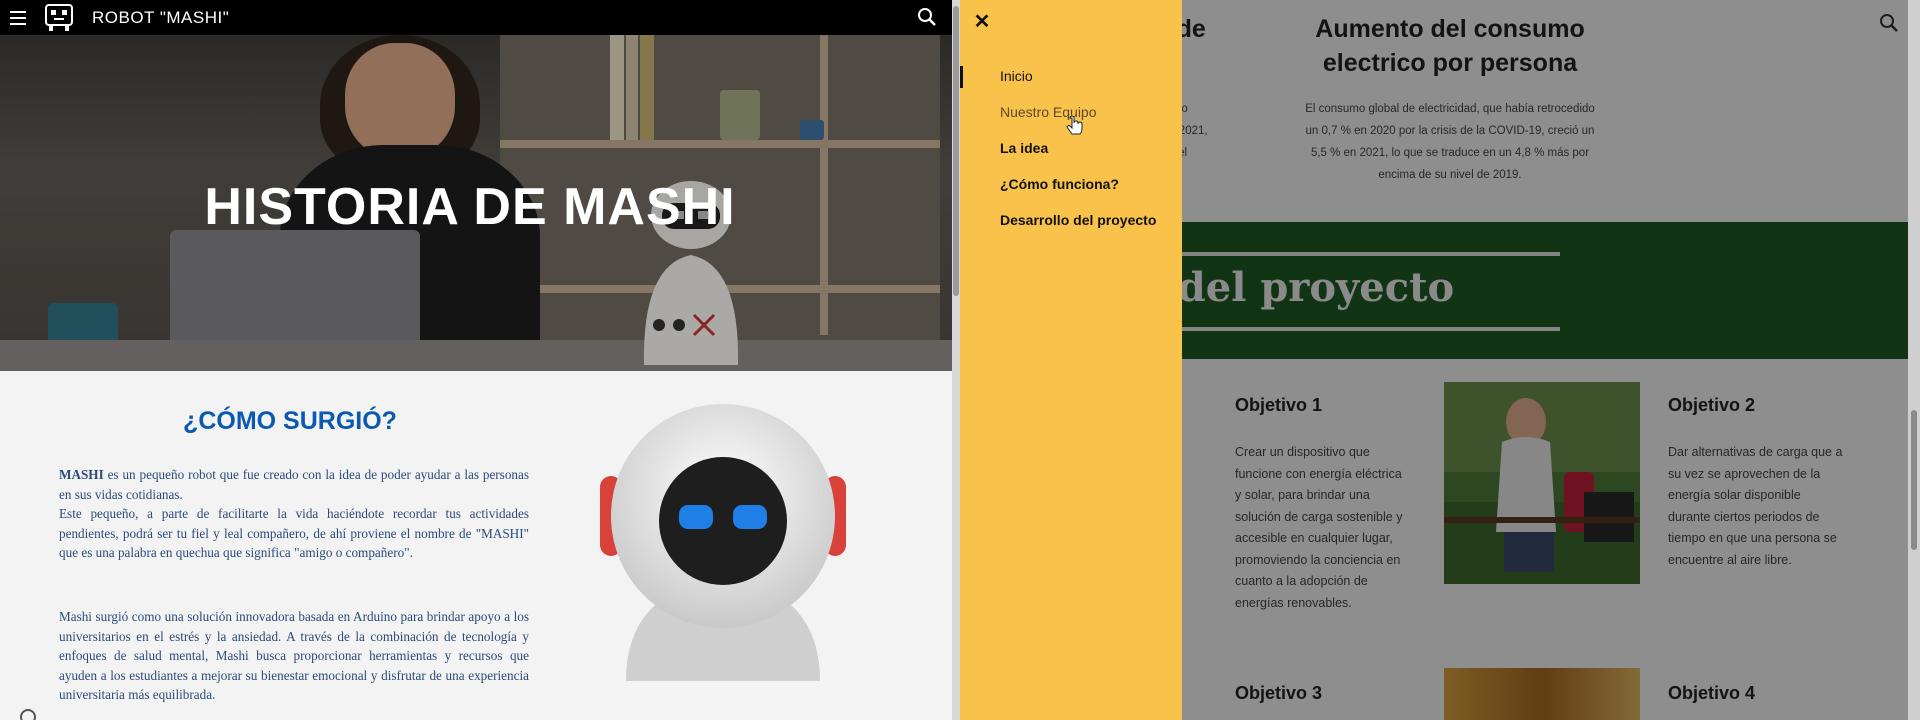 The image size is (1920, 720). What do you see at coordinates (1078, 220) in the screenshot?
I see `nav-item-desarrollo: Desarrollo del proyecto` at bounding box center [1078, 220].